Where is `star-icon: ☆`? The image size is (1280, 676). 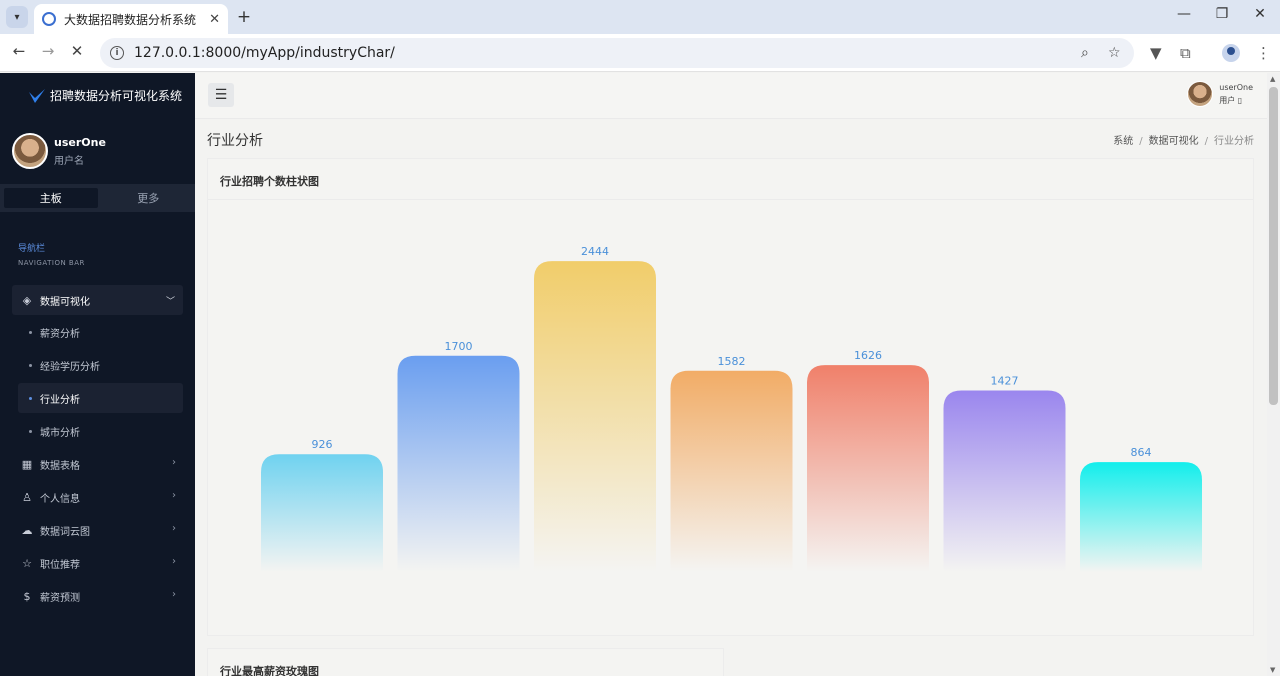 star-icon: ☆ is located at coordinates (27, 563).